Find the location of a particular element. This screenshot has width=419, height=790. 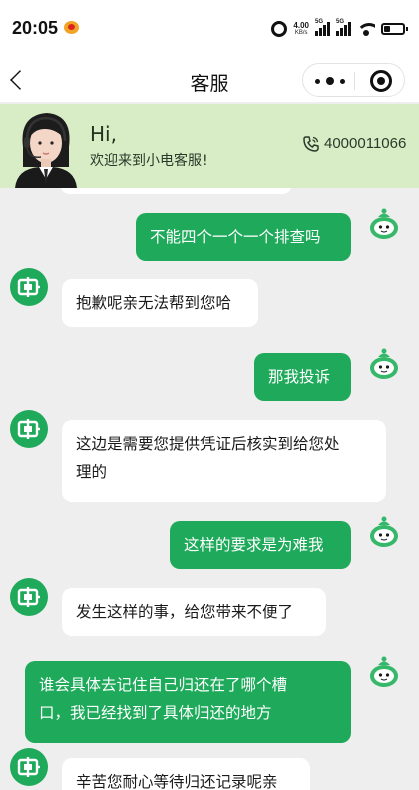

message-bubble-sent: 那我投诉 is located at coordinates (302, 377).